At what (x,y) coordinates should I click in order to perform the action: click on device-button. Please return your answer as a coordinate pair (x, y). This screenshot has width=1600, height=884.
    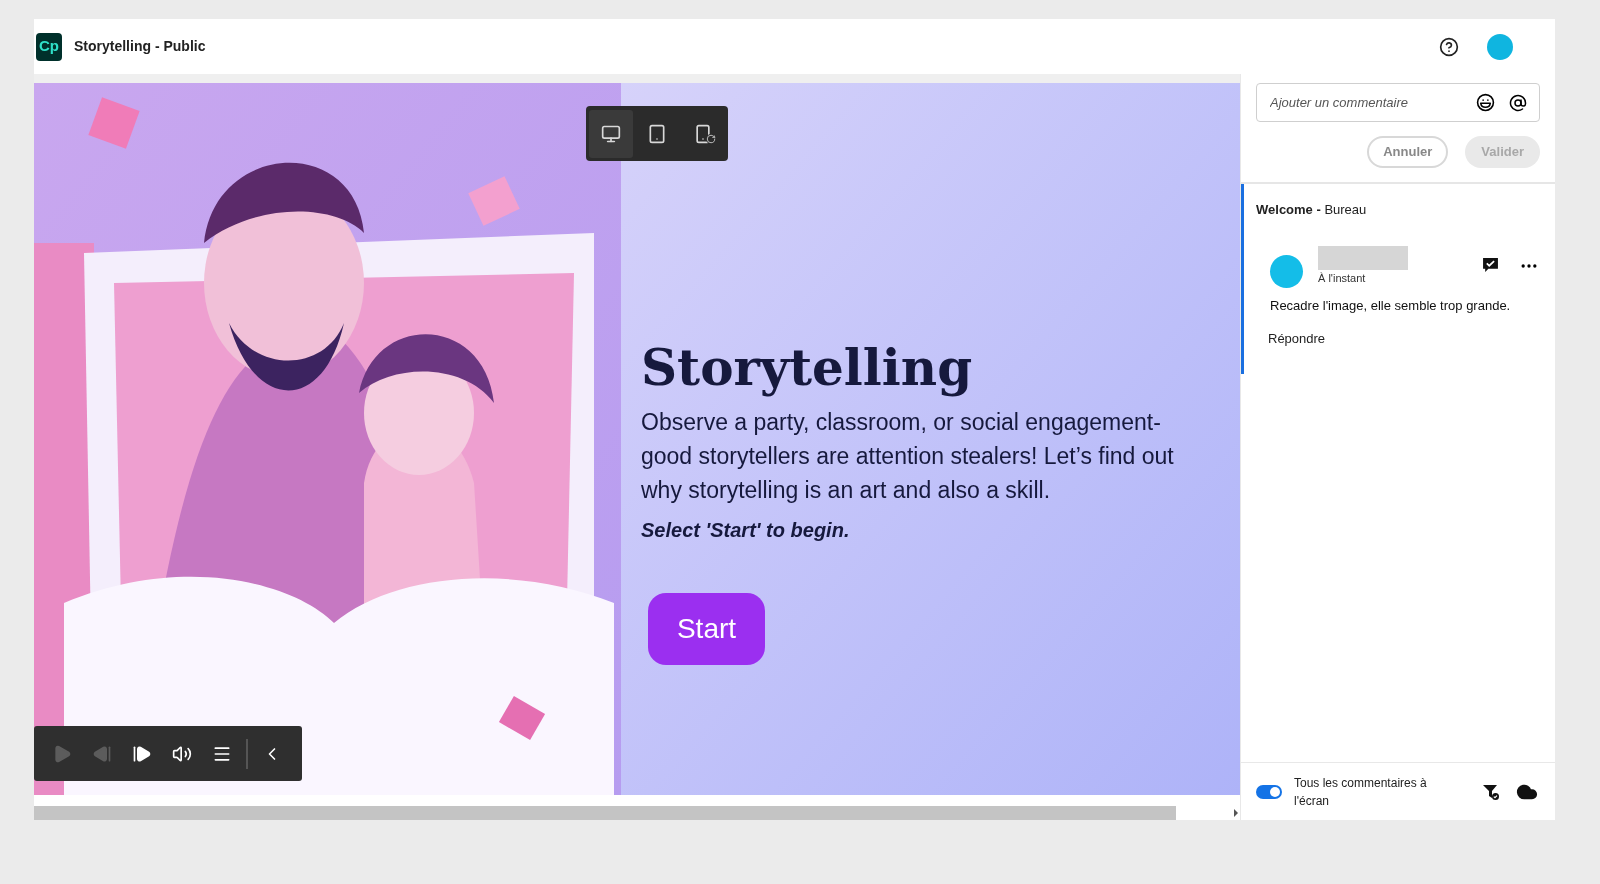
    Looking at the image, I should click on (611, 133).